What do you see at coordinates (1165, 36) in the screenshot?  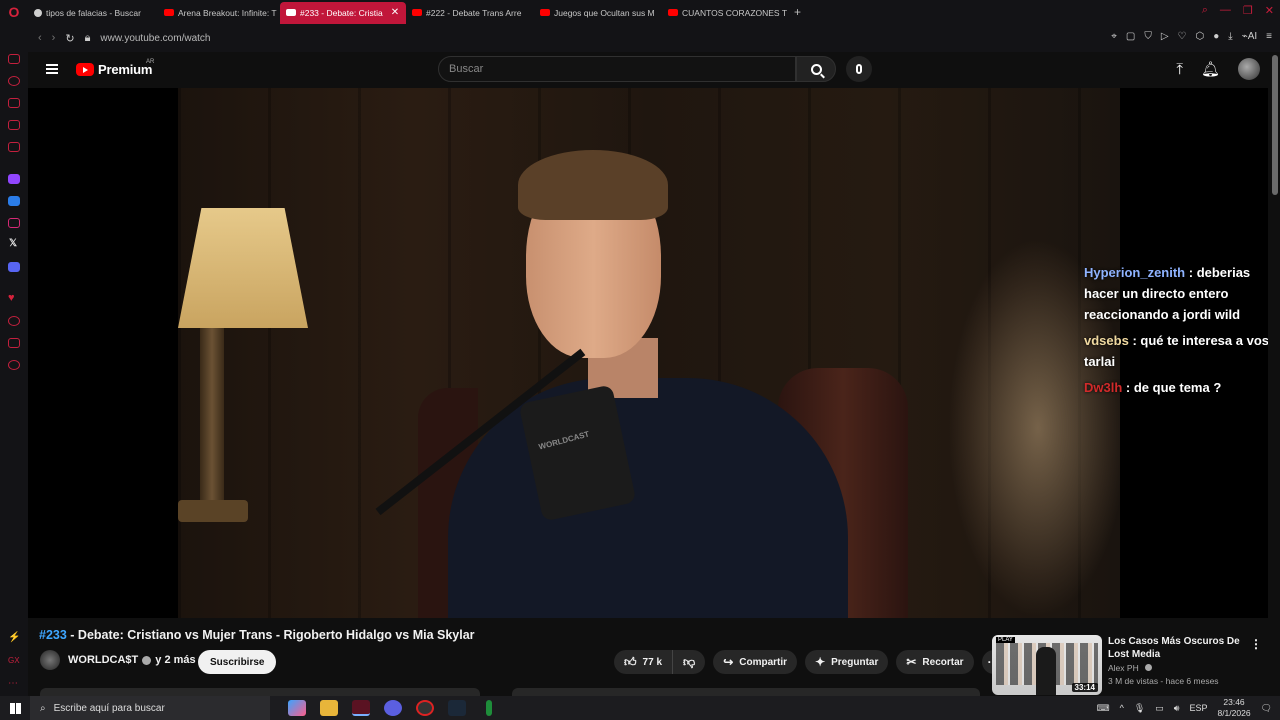 I see `player-icon: ▷` at bounding box center [1165, 36].